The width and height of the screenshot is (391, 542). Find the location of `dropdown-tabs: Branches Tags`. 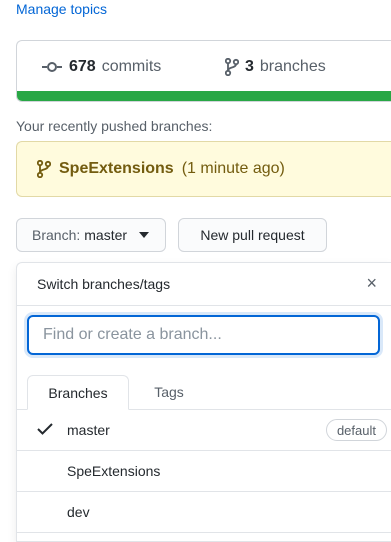

dropdown-tabs: Branches Tags is located at coordinates (204, 392).